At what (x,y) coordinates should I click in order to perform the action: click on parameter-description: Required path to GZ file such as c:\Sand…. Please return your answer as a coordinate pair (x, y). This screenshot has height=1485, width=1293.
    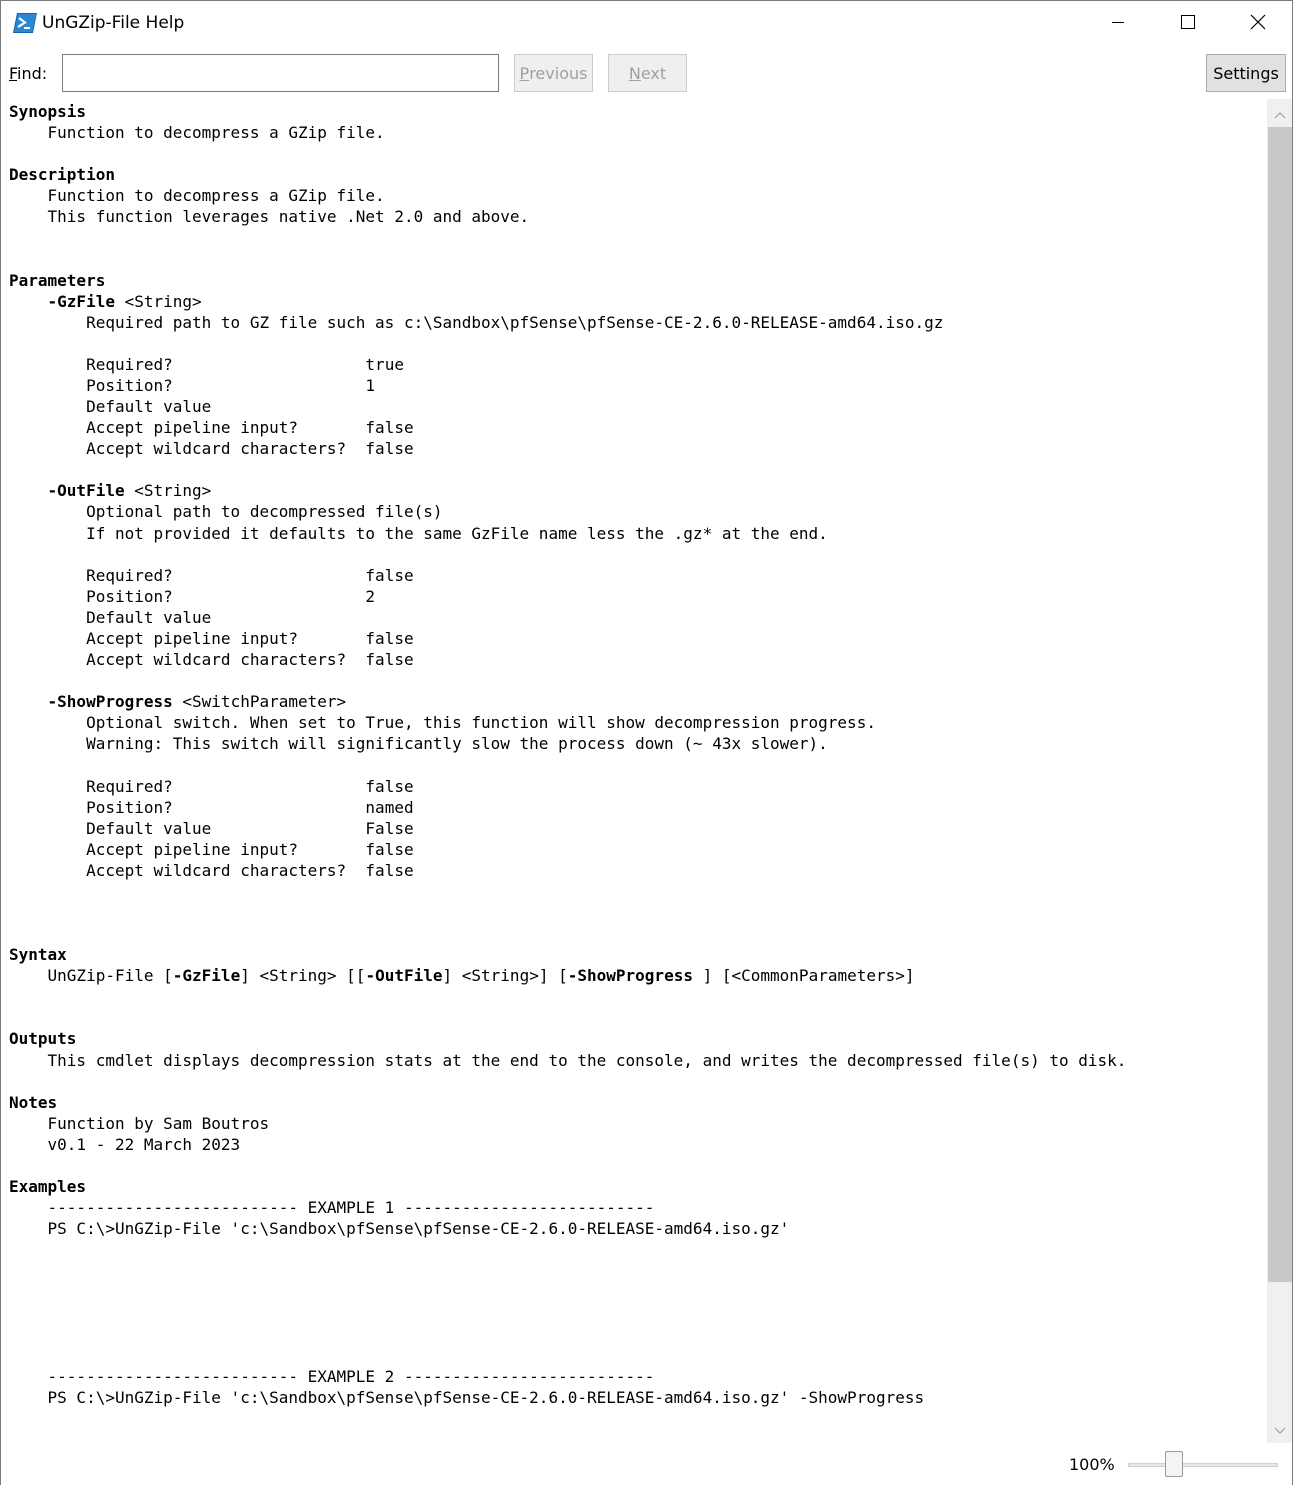
    Looking at the image, I should click on (476, 322).